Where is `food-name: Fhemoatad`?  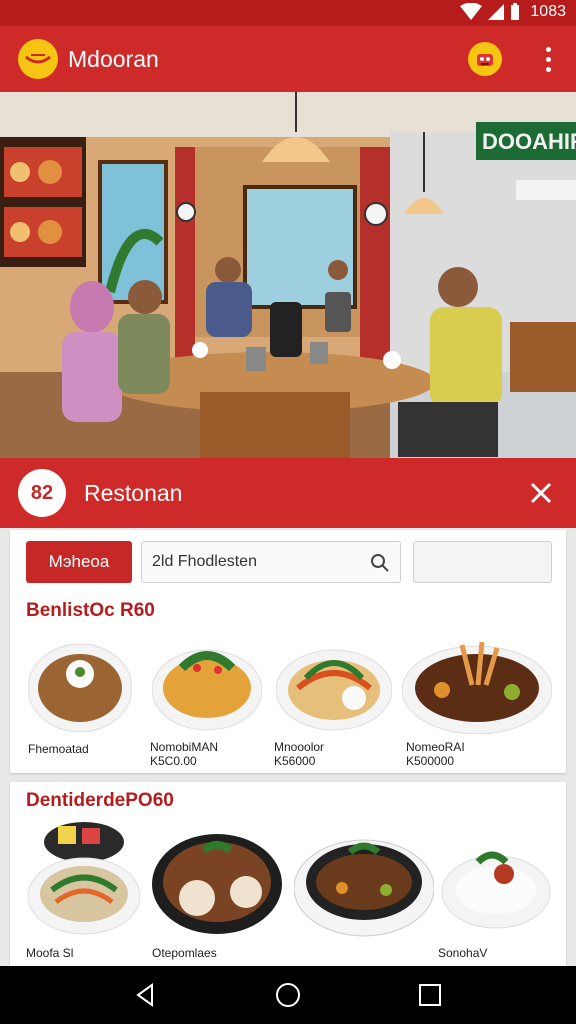 food-name: Fhemoatad is located at coordinates (58, 749).